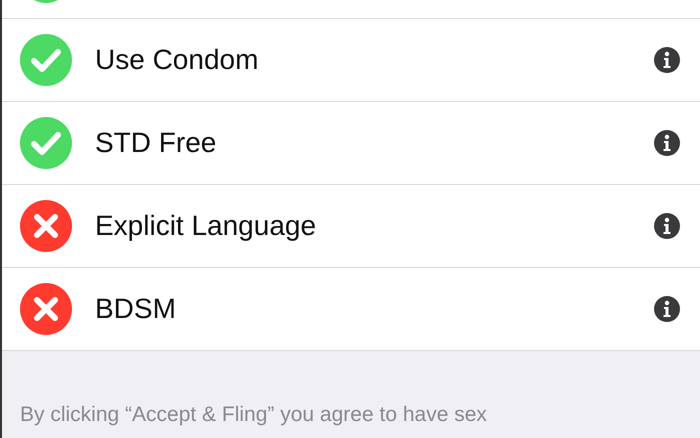 This screenshot has width=700, height=438. I want to click on item-label: STD Free, so click(156, 143).